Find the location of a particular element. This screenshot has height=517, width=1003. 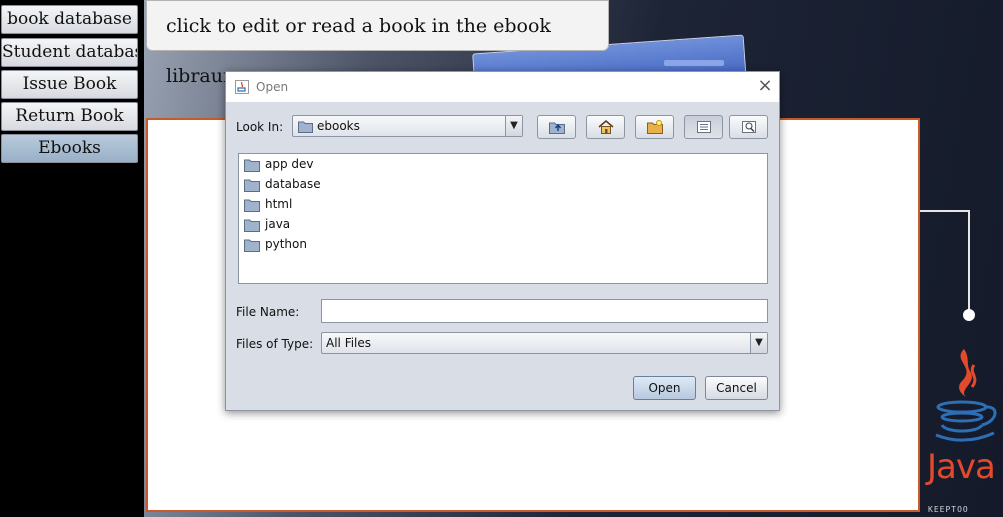

new-folder-icon is located at coordinates (655, 127).